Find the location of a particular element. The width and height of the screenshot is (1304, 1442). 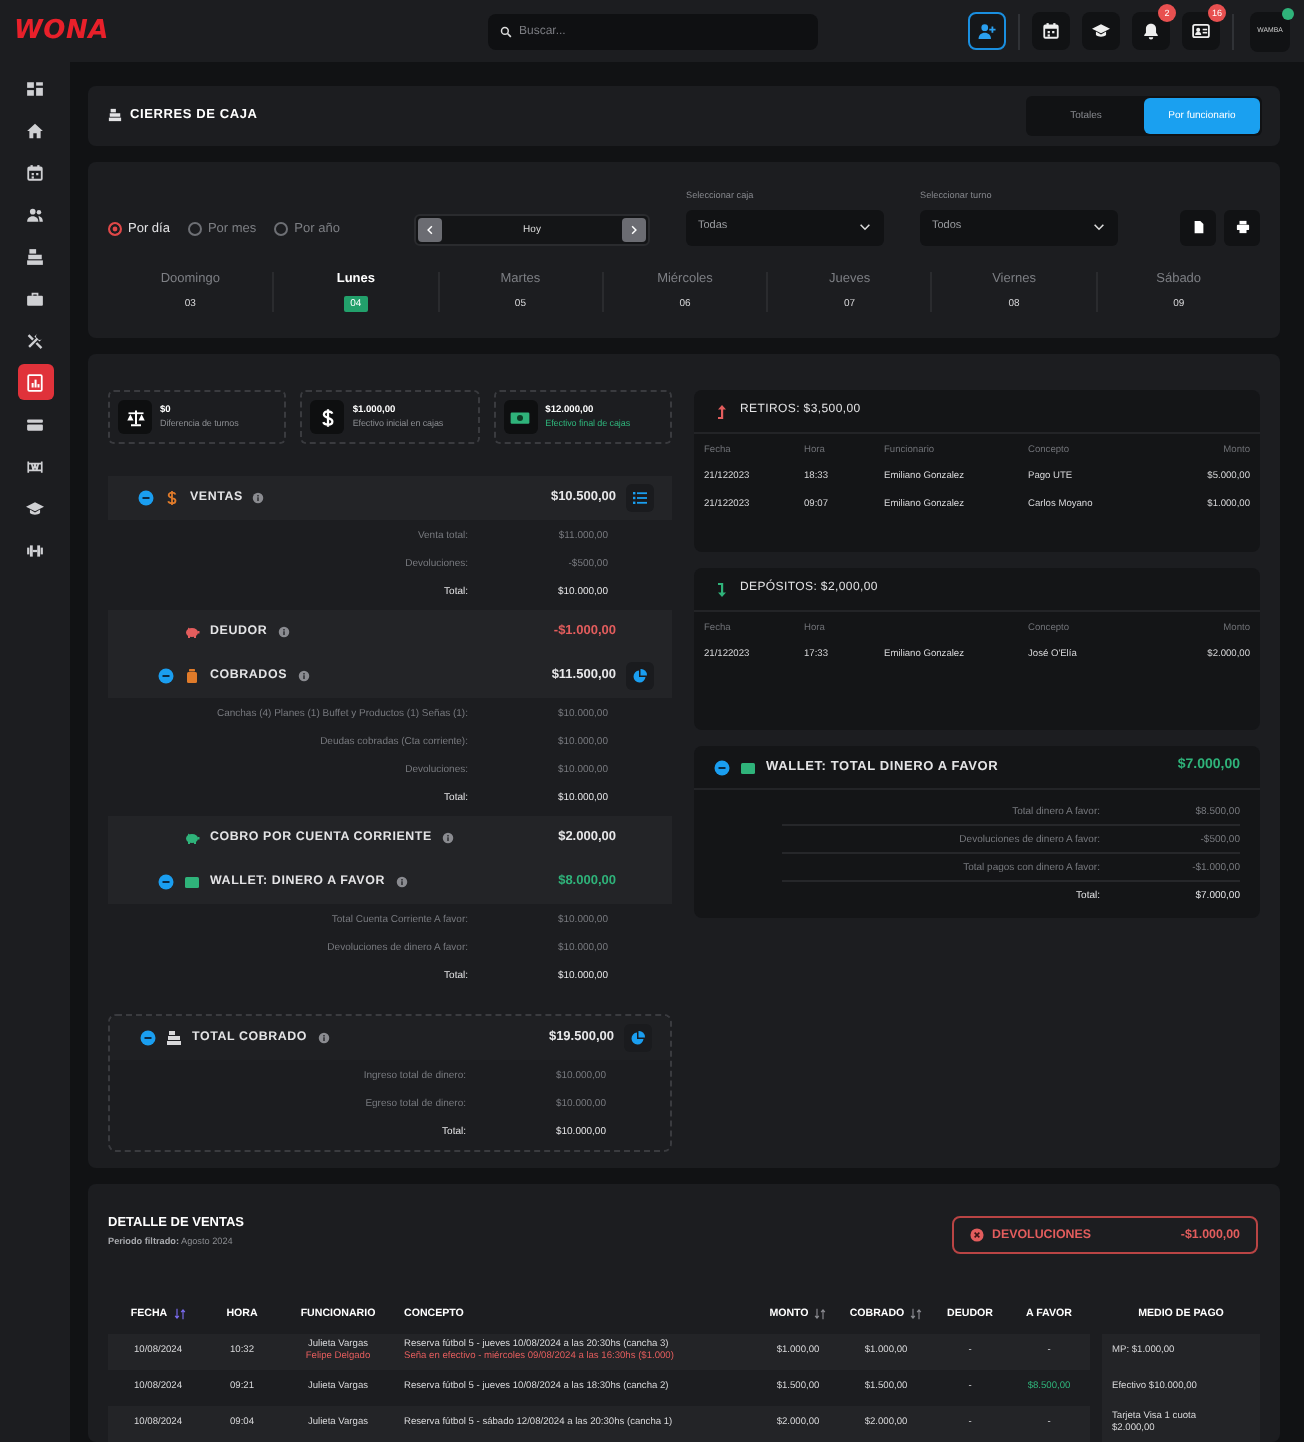

add-user-icon is located at coordinates (987, 31).